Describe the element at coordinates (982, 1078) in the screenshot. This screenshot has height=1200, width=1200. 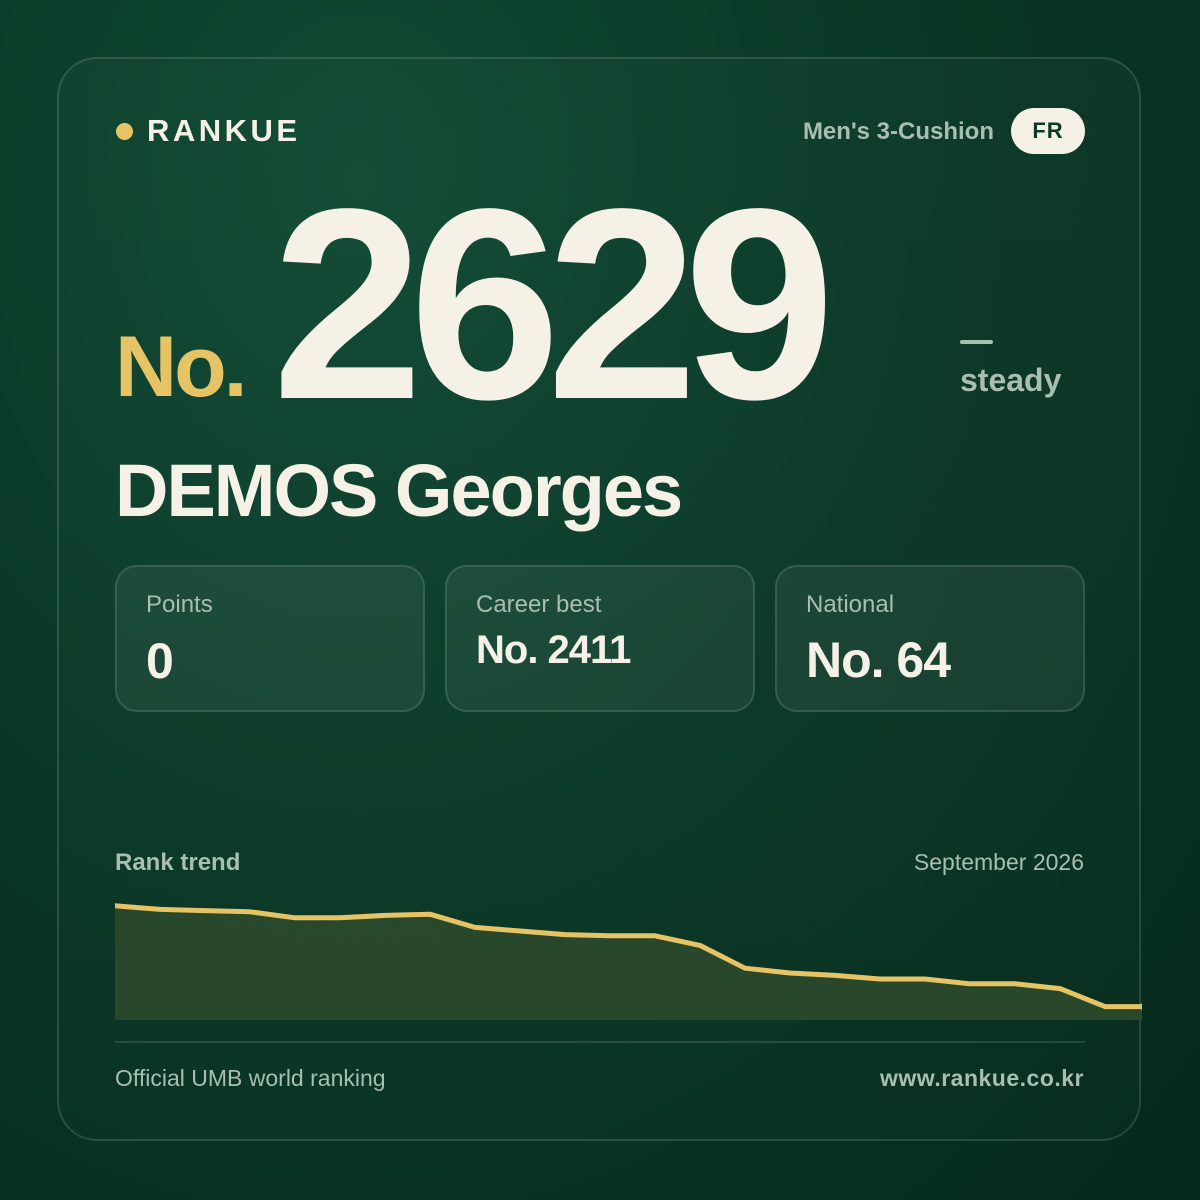
I see `footer-website-link: www.rankue.co.kr` at that location.